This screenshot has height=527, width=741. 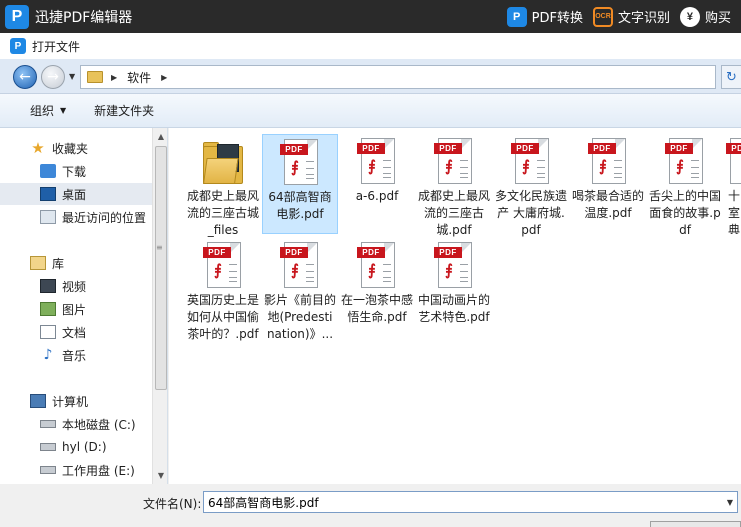 I want to click on nav-drive-e: 工作用盘 (E:), so click(x=96, y=470).